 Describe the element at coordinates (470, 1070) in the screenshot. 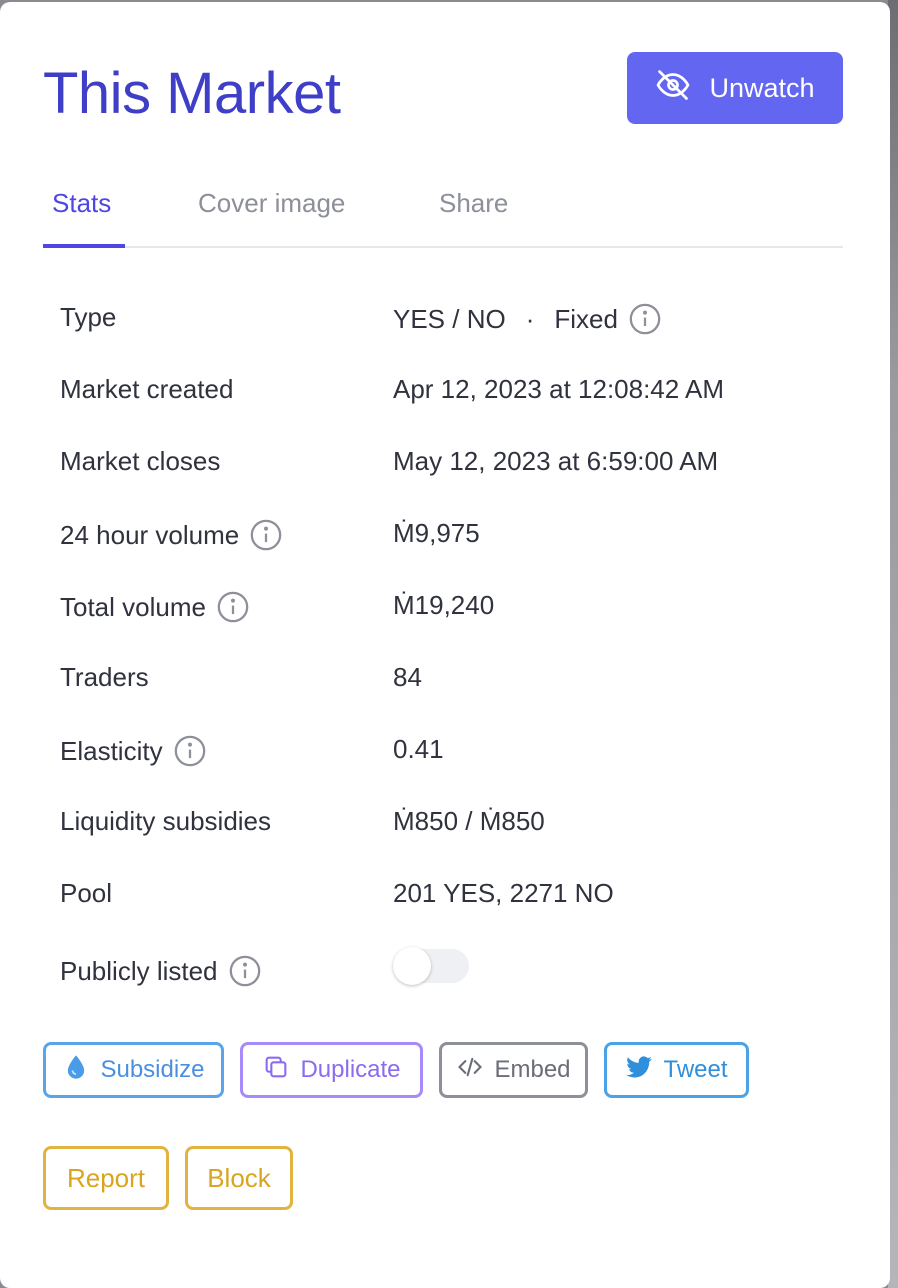

I see `code-icon` at that location.